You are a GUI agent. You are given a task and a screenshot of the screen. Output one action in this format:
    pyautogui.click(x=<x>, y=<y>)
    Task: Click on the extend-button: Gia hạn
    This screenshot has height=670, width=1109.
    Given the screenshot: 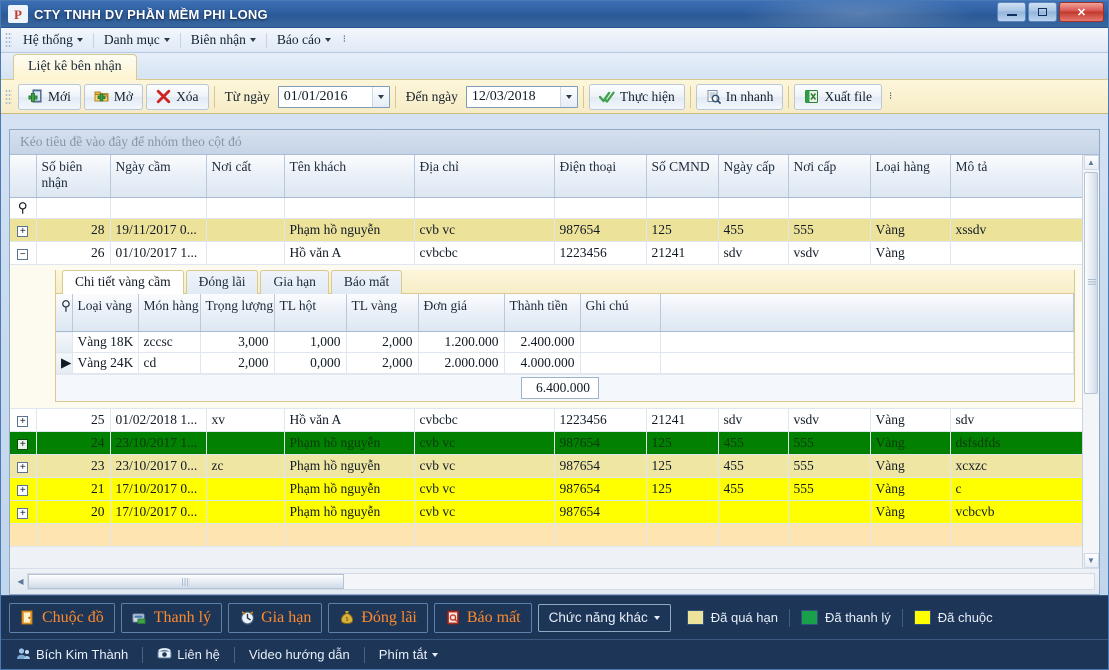 What is the action you would take?
    pyautogui.click(x=275, y=617)
    